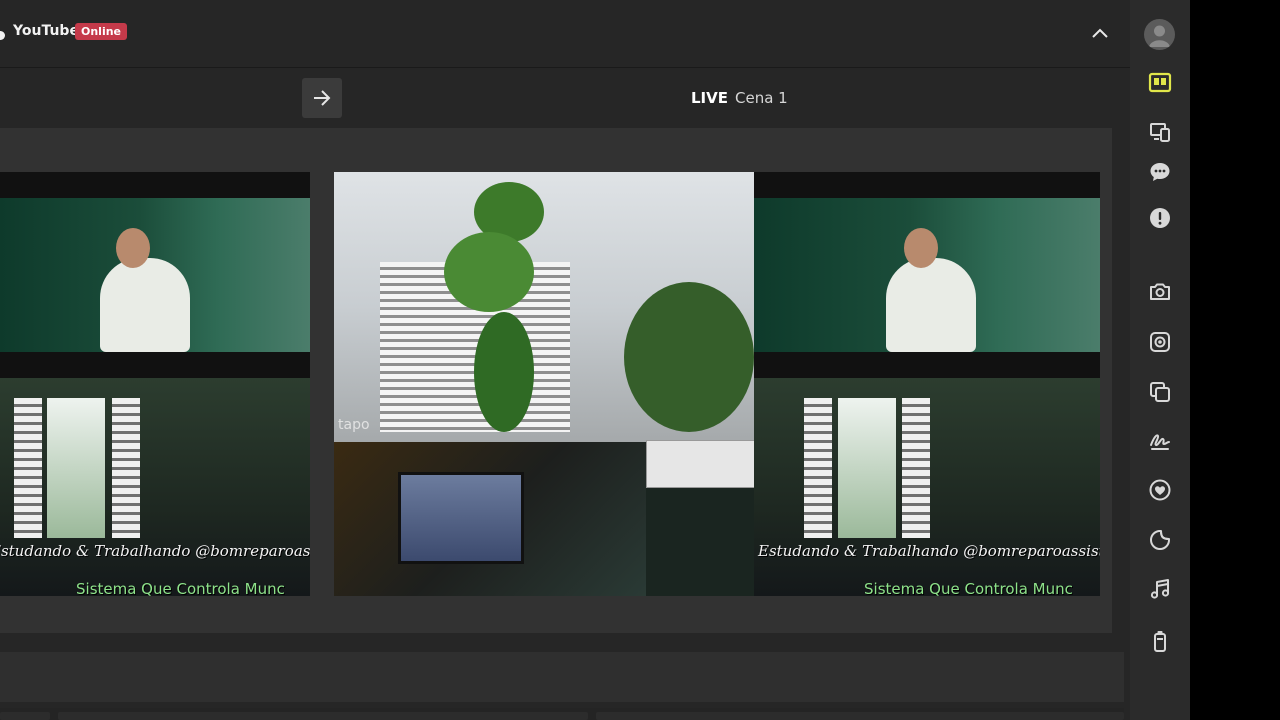  What do you see at coordinates (700, 464) in the screenshot?
I see `embedded-window` at bounding box center [700, 464].